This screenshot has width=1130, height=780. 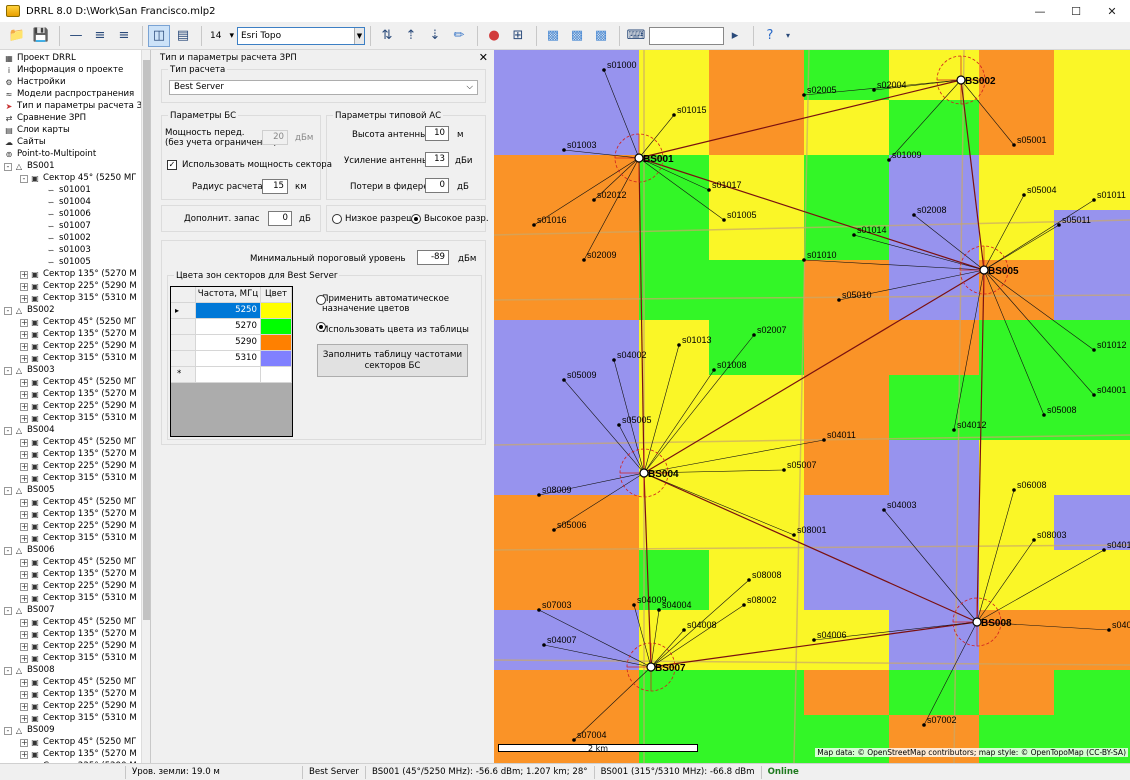 What do you see at coordinates (183, 311) in the screenshot?
I see `grid-row-header: ▸` at bounding box center [183, 311].